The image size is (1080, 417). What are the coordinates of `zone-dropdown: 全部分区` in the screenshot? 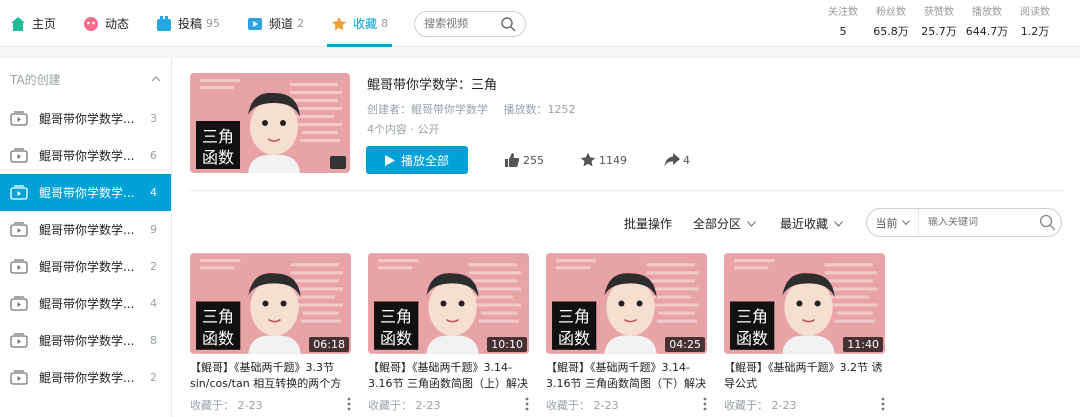 It's located at (724, 223).